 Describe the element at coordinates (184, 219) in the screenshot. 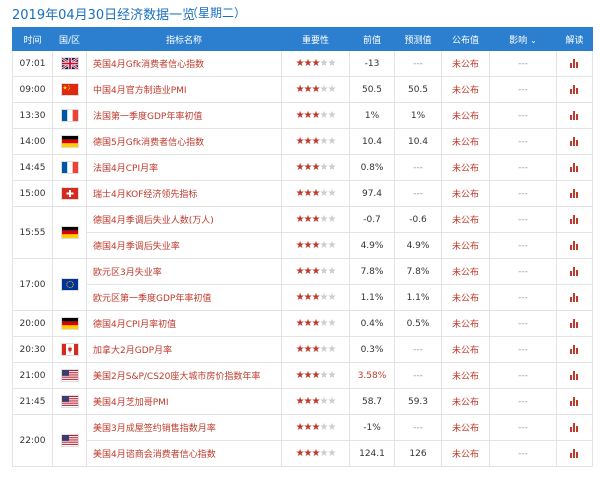

I see `indicator-name-link: 德国4月季调后失业人数(万人)` at that location.